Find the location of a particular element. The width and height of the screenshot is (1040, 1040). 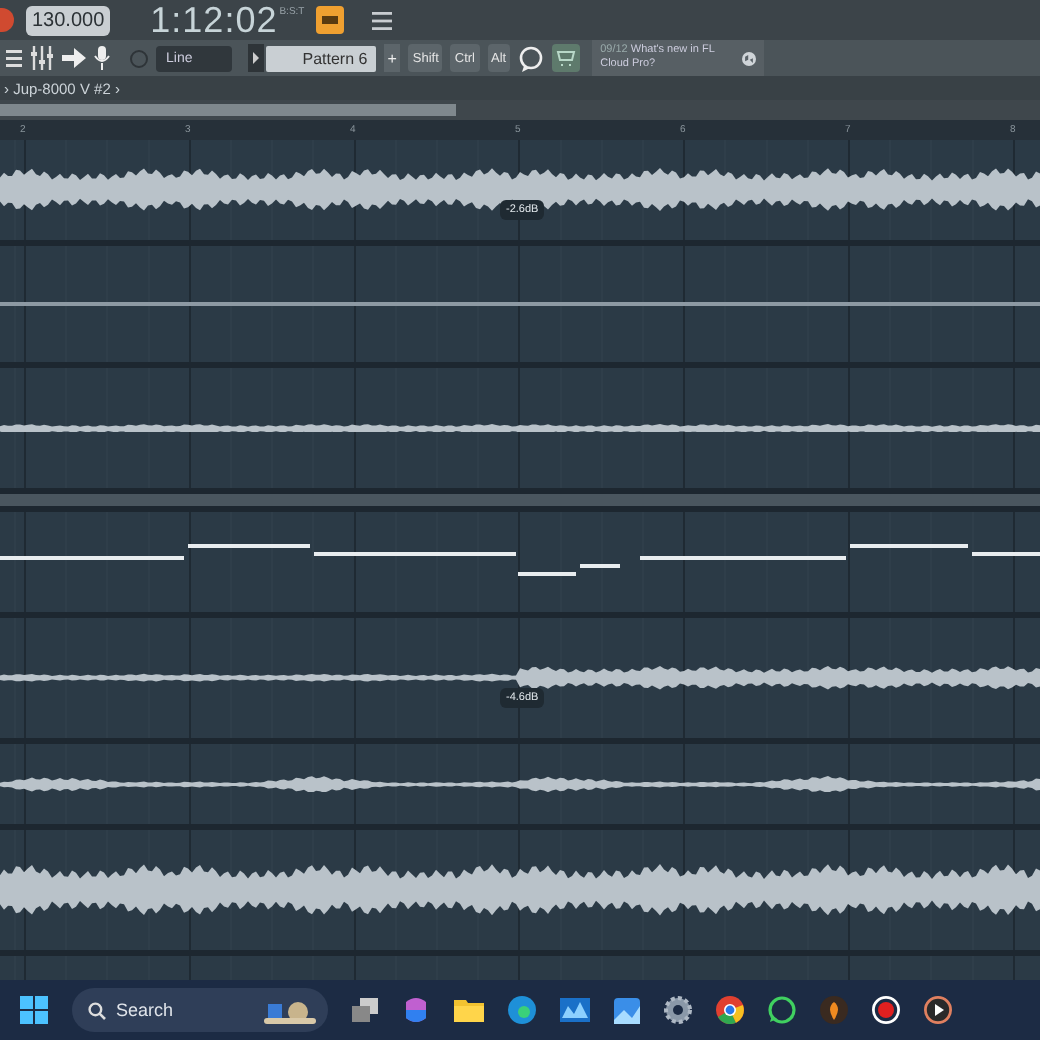

chat-icon is located at coordinates (782, 1010).